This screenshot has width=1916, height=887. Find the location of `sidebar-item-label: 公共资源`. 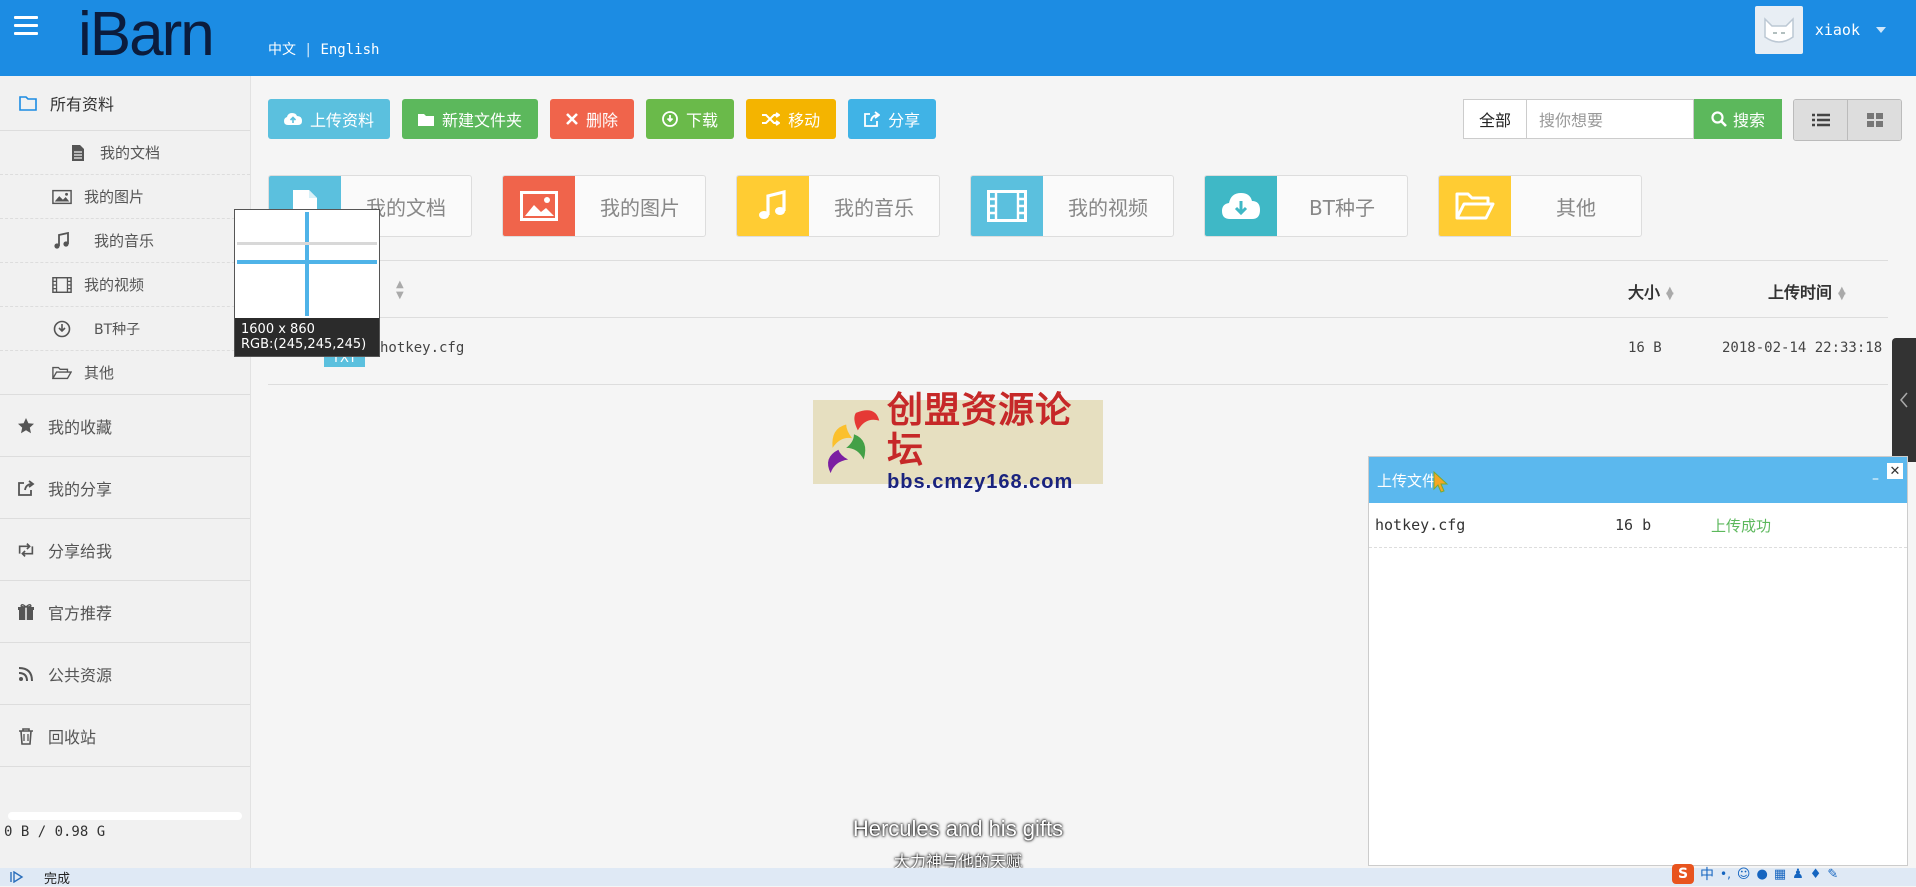

sidebar-item-label: 公共资源 is located at coordinates (80, 675).